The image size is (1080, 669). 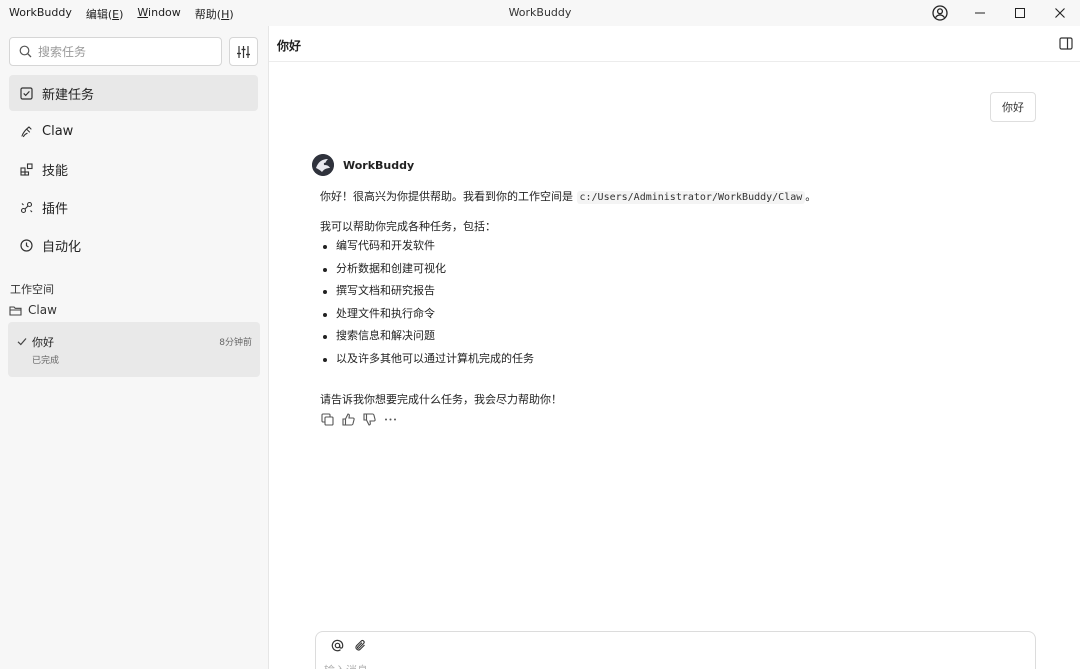 What do you see at coordinates (235, 343) in the screenshot?
I see `task-time: 8分钟前` at bounding box center [235, 343].